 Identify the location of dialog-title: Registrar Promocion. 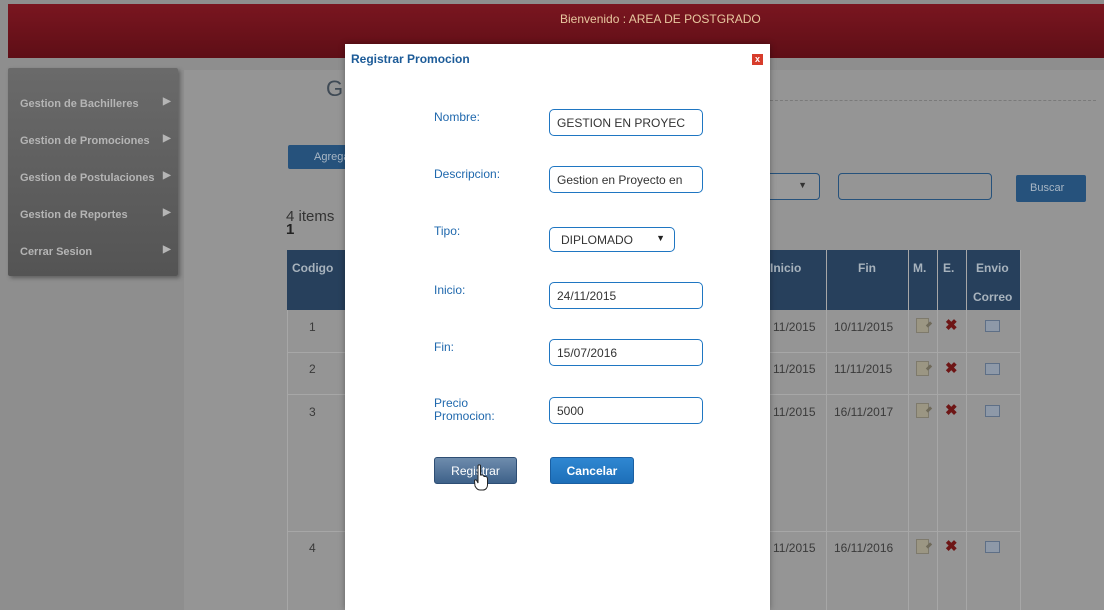
(410, 59).